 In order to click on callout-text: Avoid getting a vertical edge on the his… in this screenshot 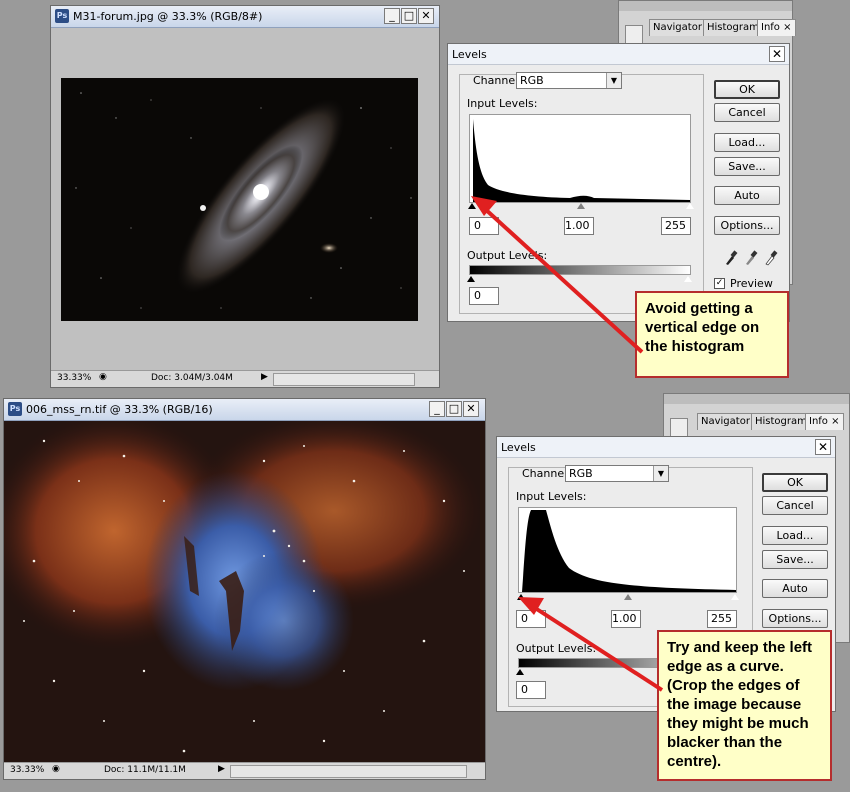, I will do `click(702, 327)`.